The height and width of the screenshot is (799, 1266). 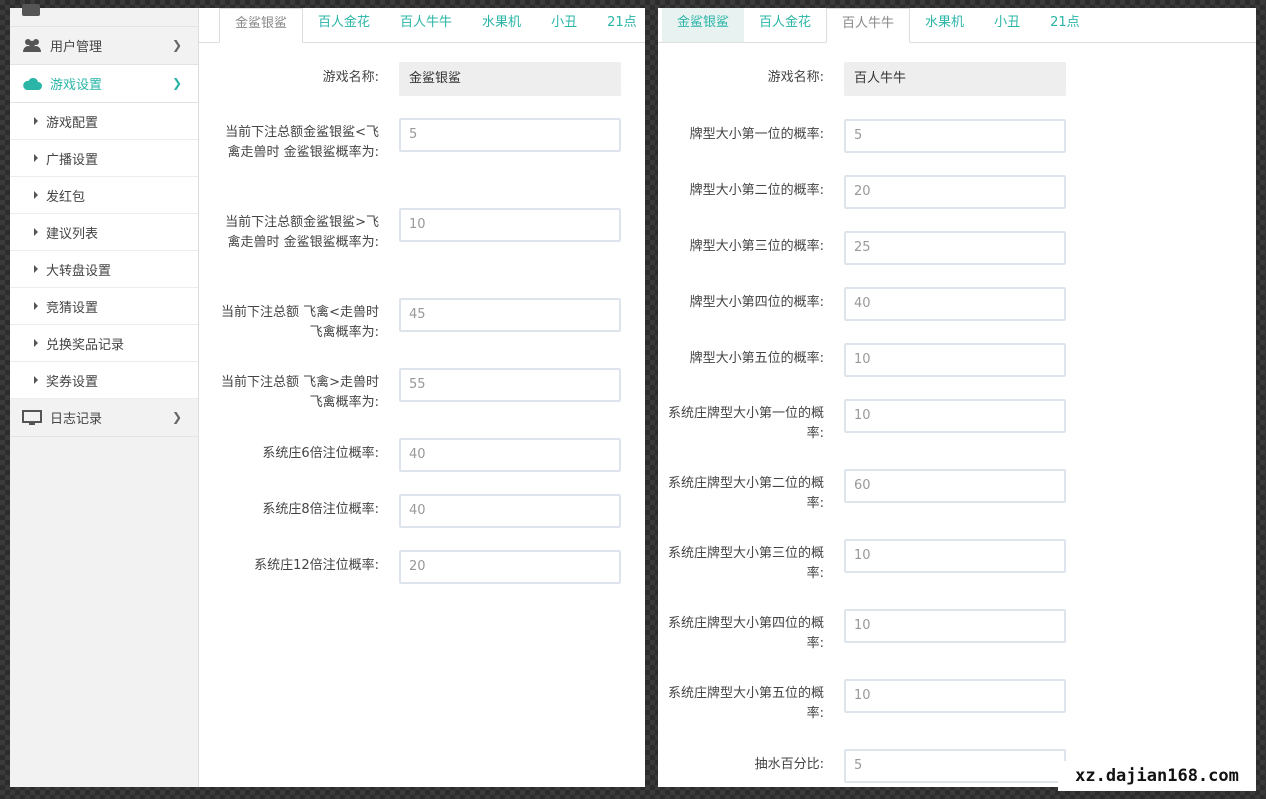 I want to click on sidebar-item-wheel: 大转盘设置, so click(x=104, y=269).